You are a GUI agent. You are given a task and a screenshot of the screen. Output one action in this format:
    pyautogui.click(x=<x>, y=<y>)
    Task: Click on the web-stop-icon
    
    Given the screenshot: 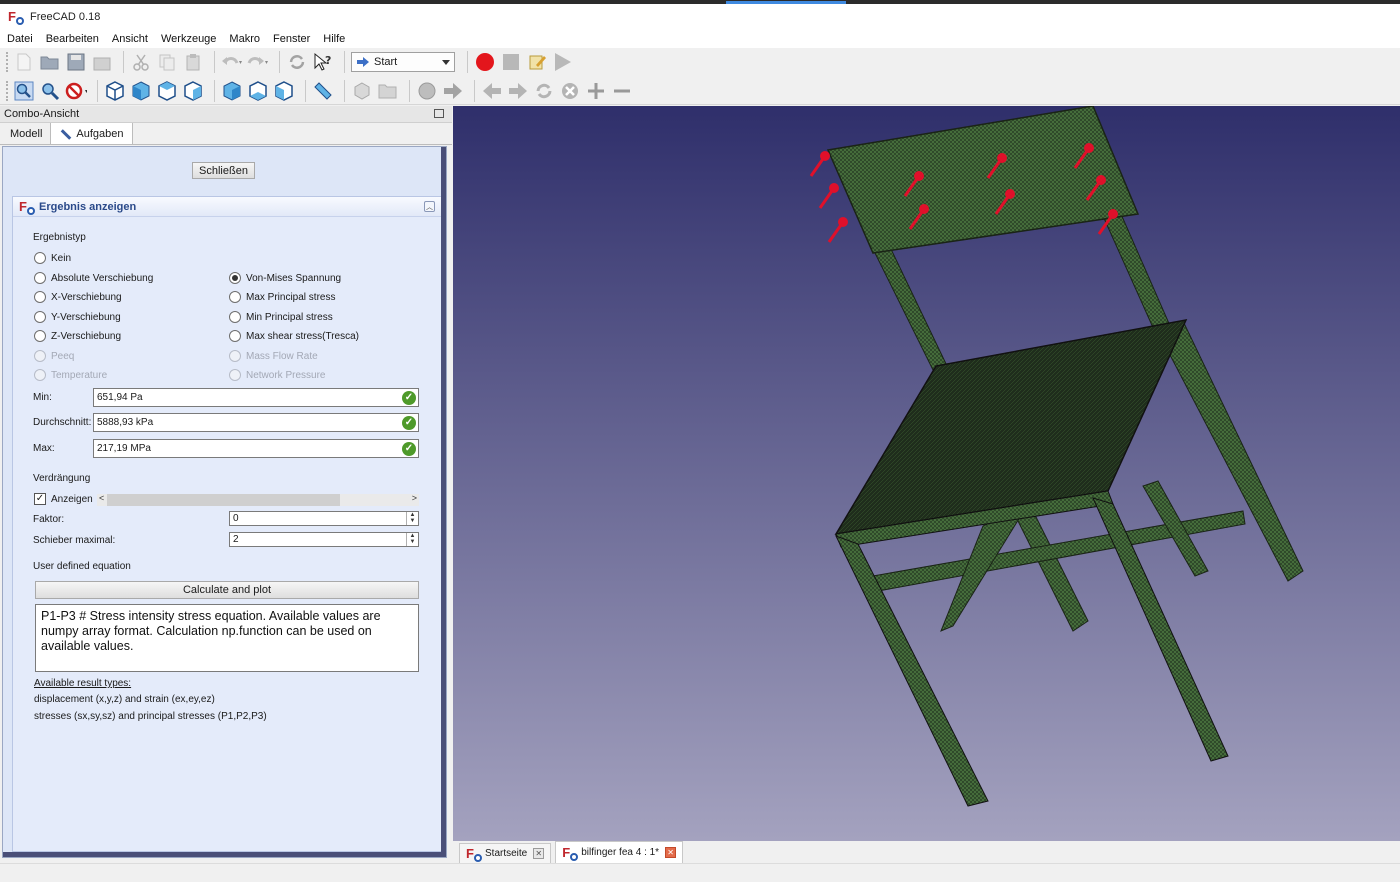 What is the action you would take?
    pyautogui.click(x=570, y=91)
    